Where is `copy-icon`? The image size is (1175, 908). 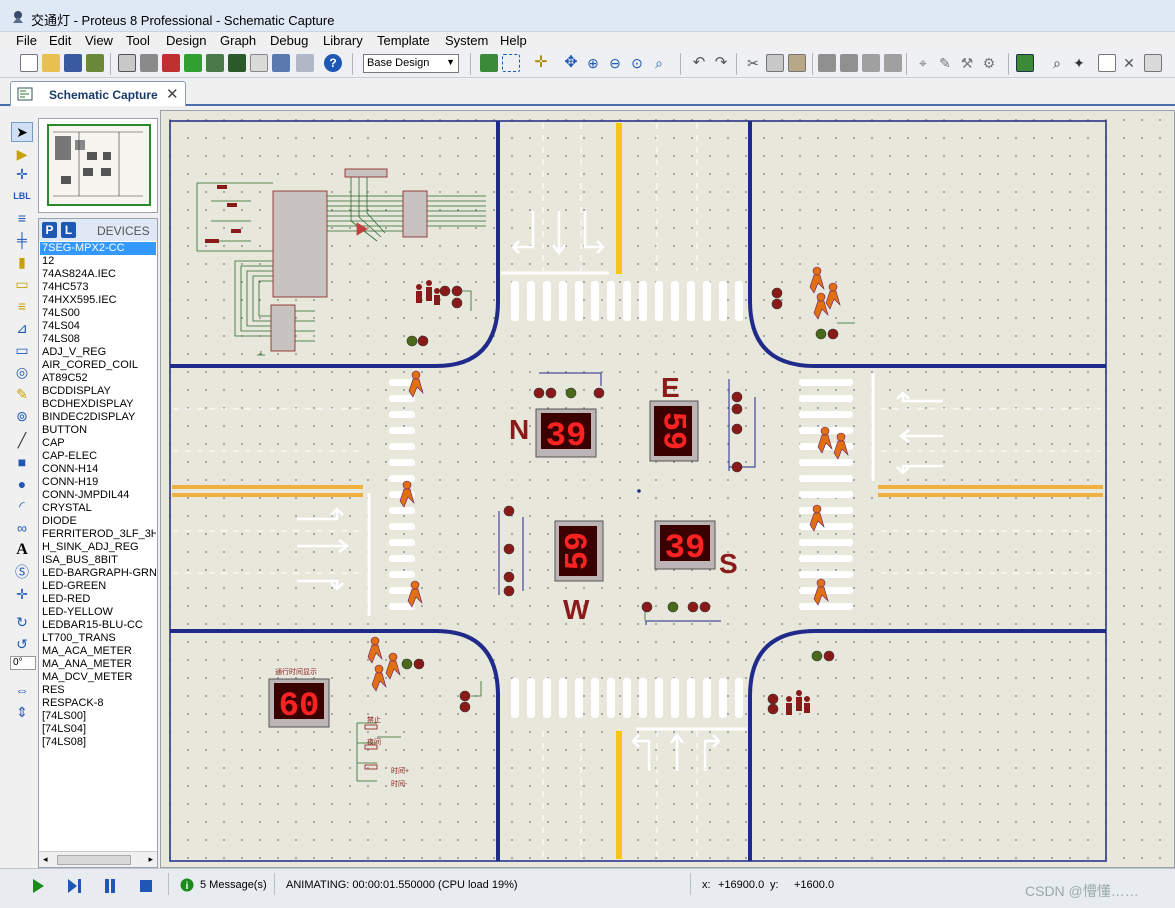 copy-icon is located at coordinates (775, 63).